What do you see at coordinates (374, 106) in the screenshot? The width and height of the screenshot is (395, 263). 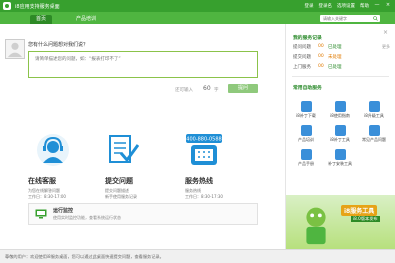 I see `upgrade-icon` at bounding box center [374, 106].